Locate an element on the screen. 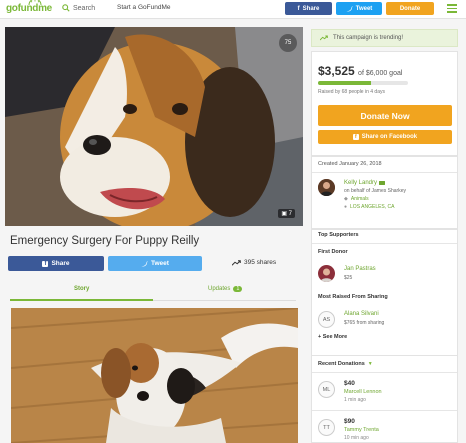 The width and height of the screenshot is (466, 443). raised-amount: $3,525 of $6,000 goal is located at coordinates (360, 71).